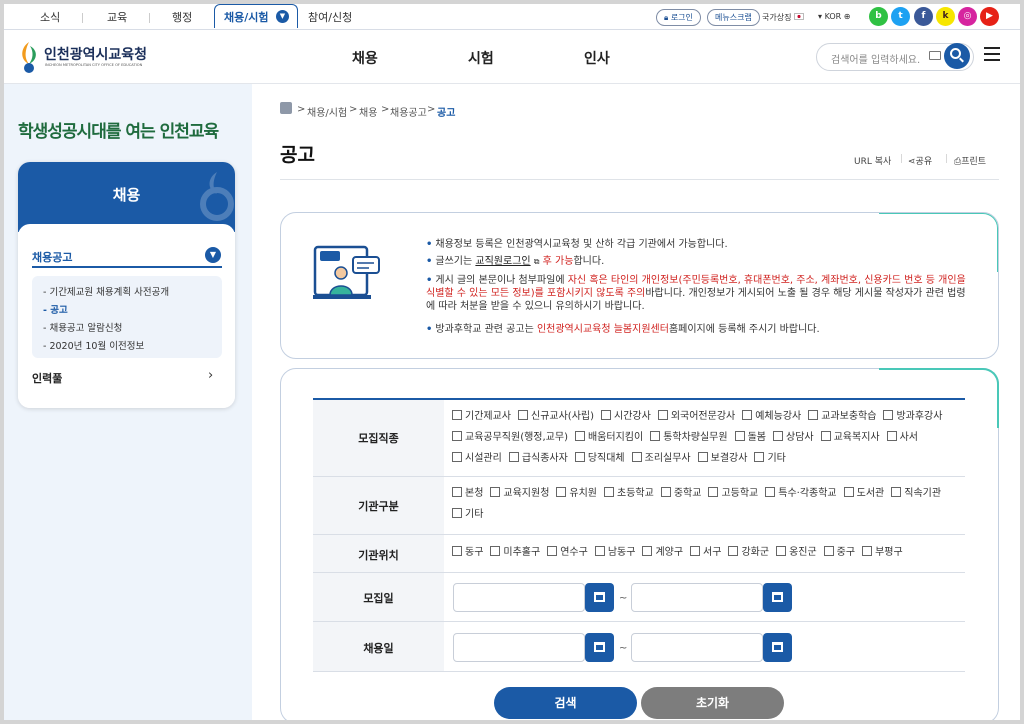 Image resolution: width=1024 pixels, height=724 pixels. What do you see at coordinates (945, 16) in the screenshot?
I see `kakao-icon: k` at bounding box center [945, 16].